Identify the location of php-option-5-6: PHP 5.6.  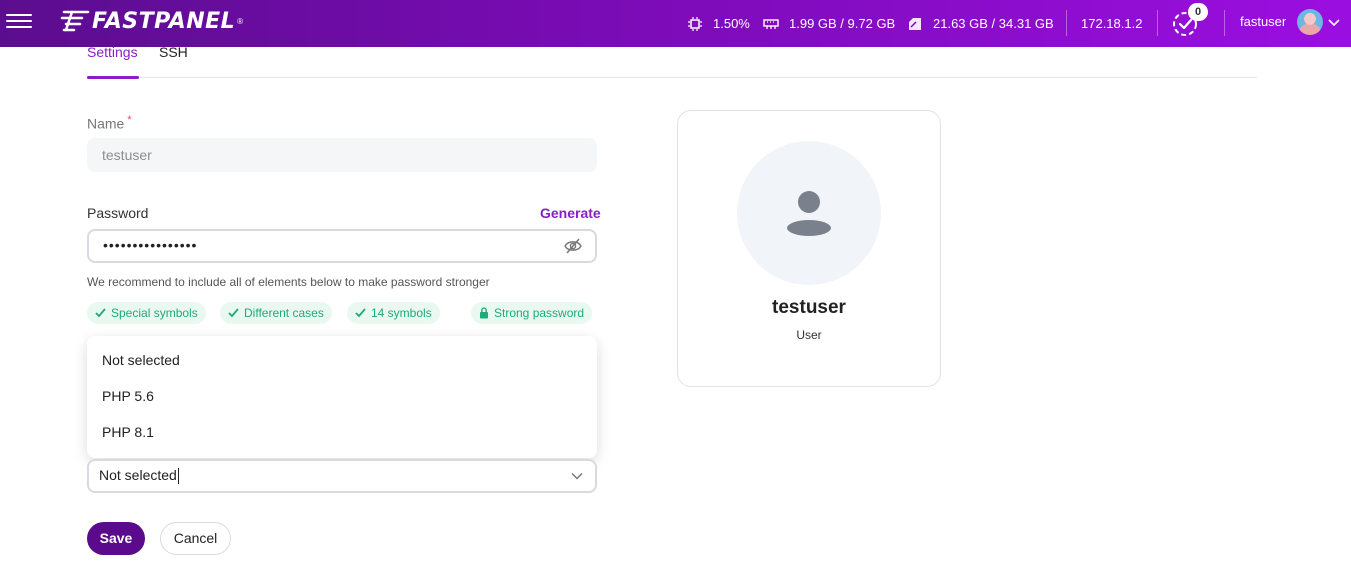
(128, 396).